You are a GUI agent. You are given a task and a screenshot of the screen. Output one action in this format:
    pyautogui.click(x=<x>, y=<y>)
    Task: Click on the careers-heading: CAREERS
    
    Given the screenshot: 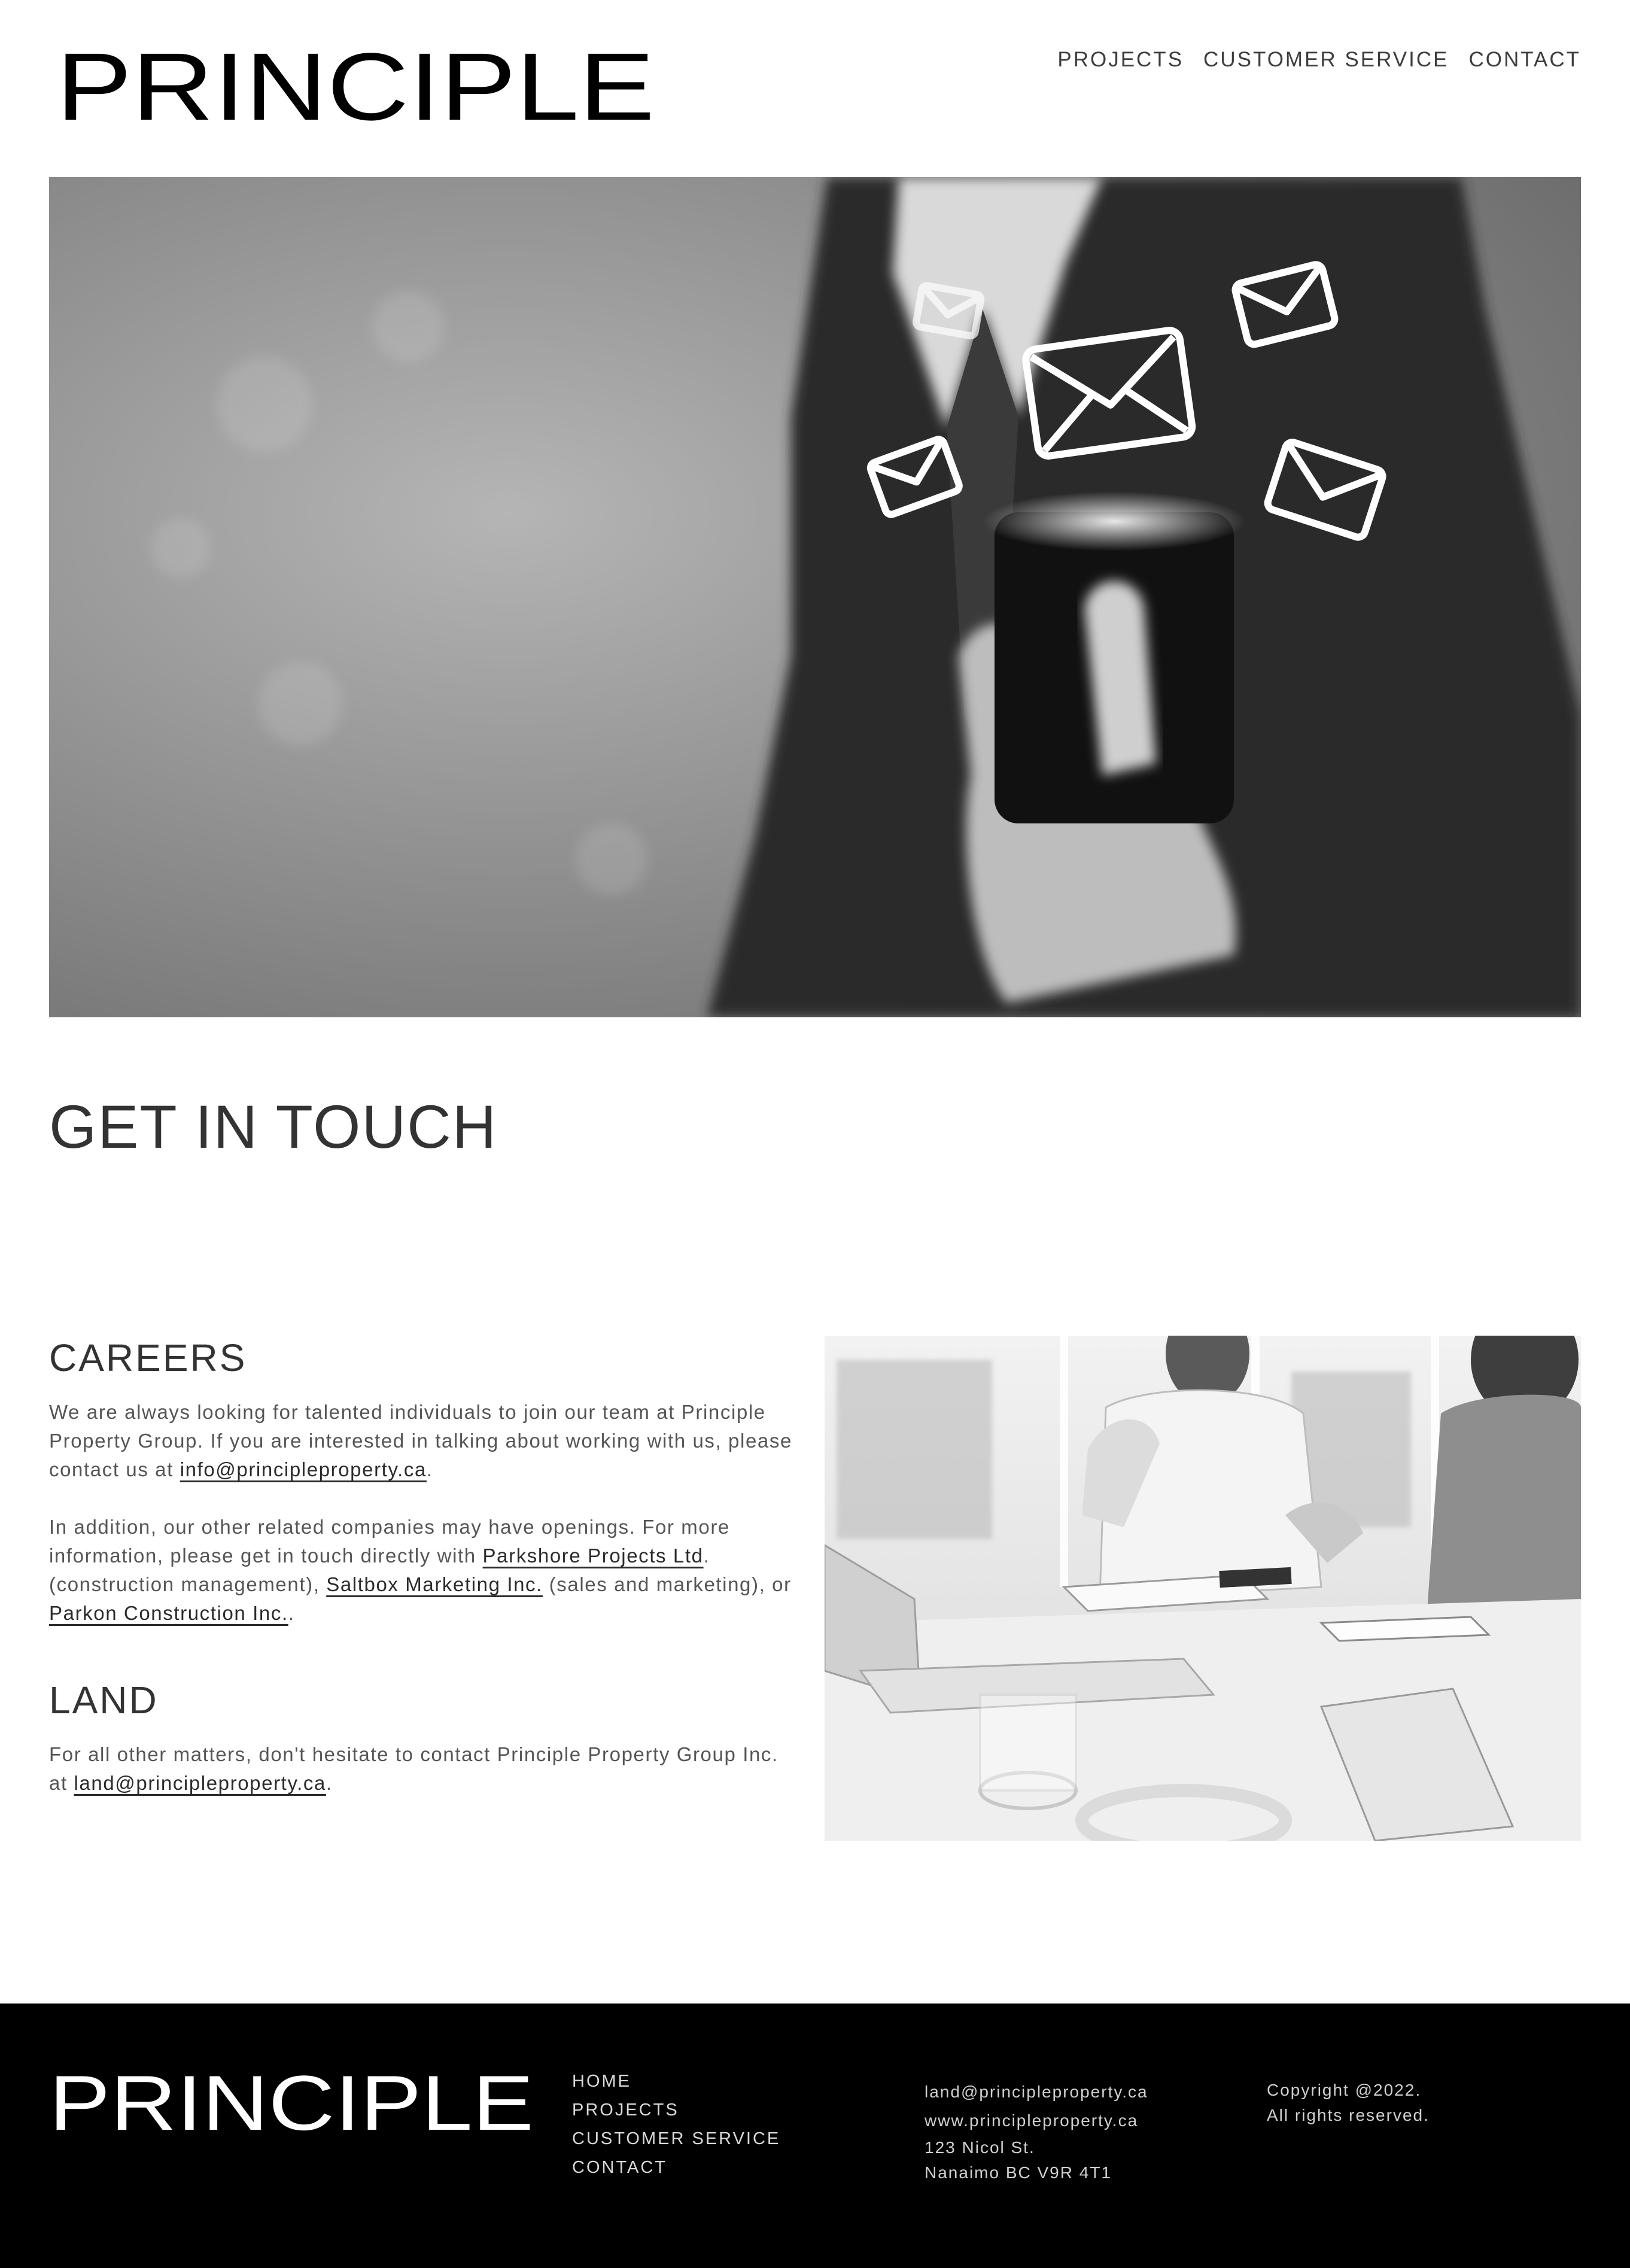 What is the action you would take?
    pyautogui.click(x=148, y=1357)
    